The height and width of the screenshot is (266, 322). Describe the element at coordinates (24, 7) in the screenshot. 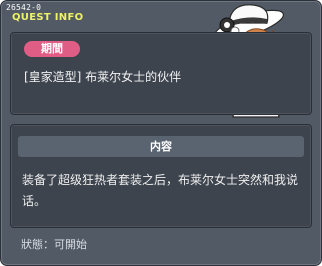

I see `quest-id: 26542-0` at that location.